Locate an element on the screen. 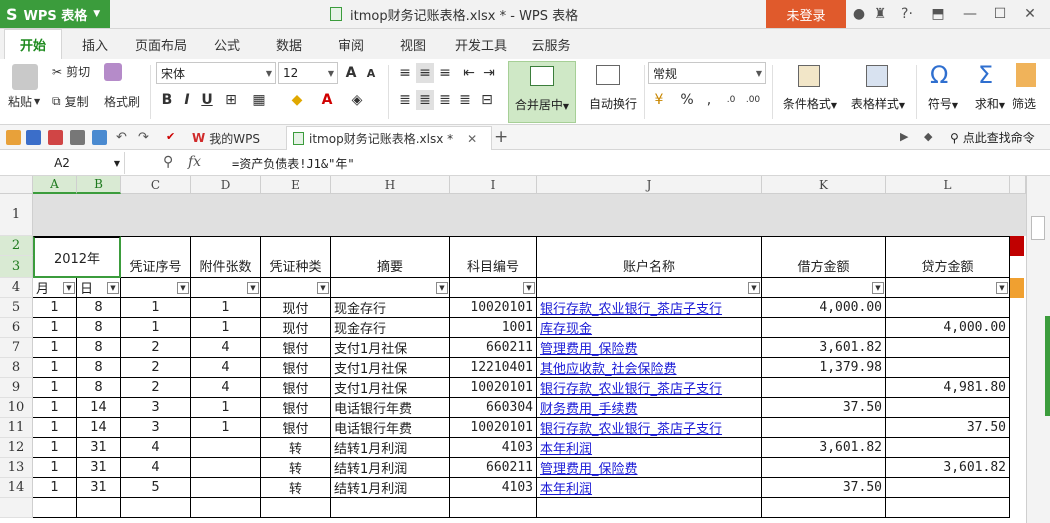 This screenshot has height=523, width=1050. table-cell-voucher-no: 2 is located at coordinates (156, 348).